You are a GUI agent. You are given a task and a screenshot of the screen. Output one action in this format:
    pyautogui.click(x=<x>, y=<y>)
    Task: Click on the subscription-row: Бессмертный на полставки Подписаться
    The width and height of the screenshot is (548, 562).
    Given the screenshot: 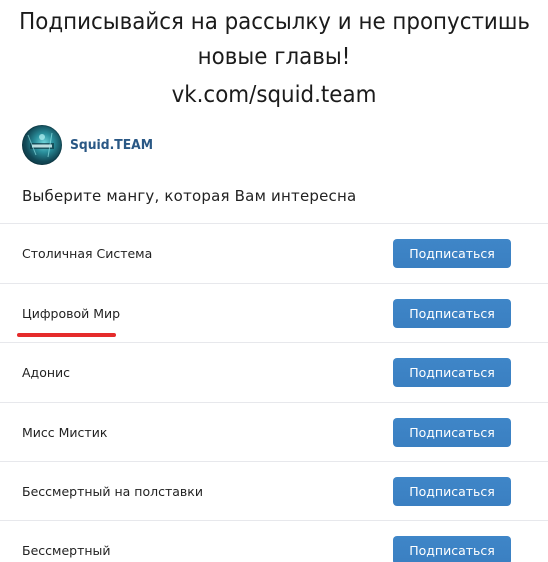 What is the action you would take?
    pyautogui.click(x=274, y=491)
    